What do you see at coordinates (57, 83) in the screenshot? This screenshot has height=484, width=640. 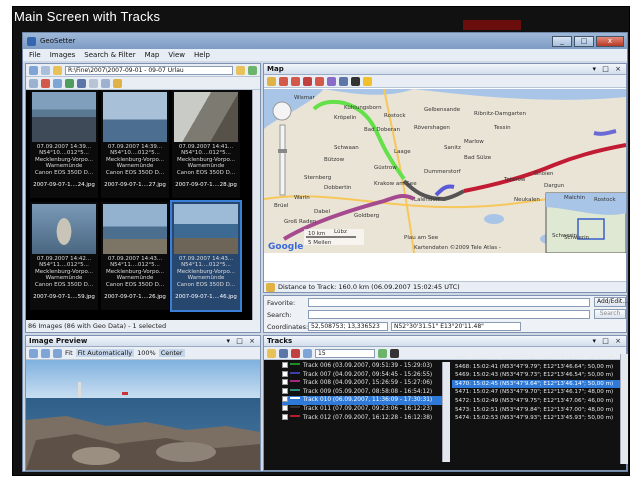 I see `filter-icon` at bounding box center [57, 83].